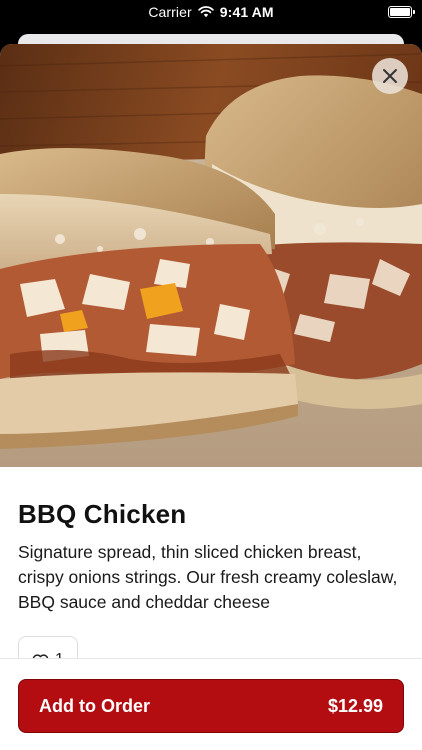 Image resolution: width=422 pixels, height=750 pixels. What do you see at coordinates (206, 12) in the screenshot?
I see `wifi-icon` at bounding box center [206, 12].